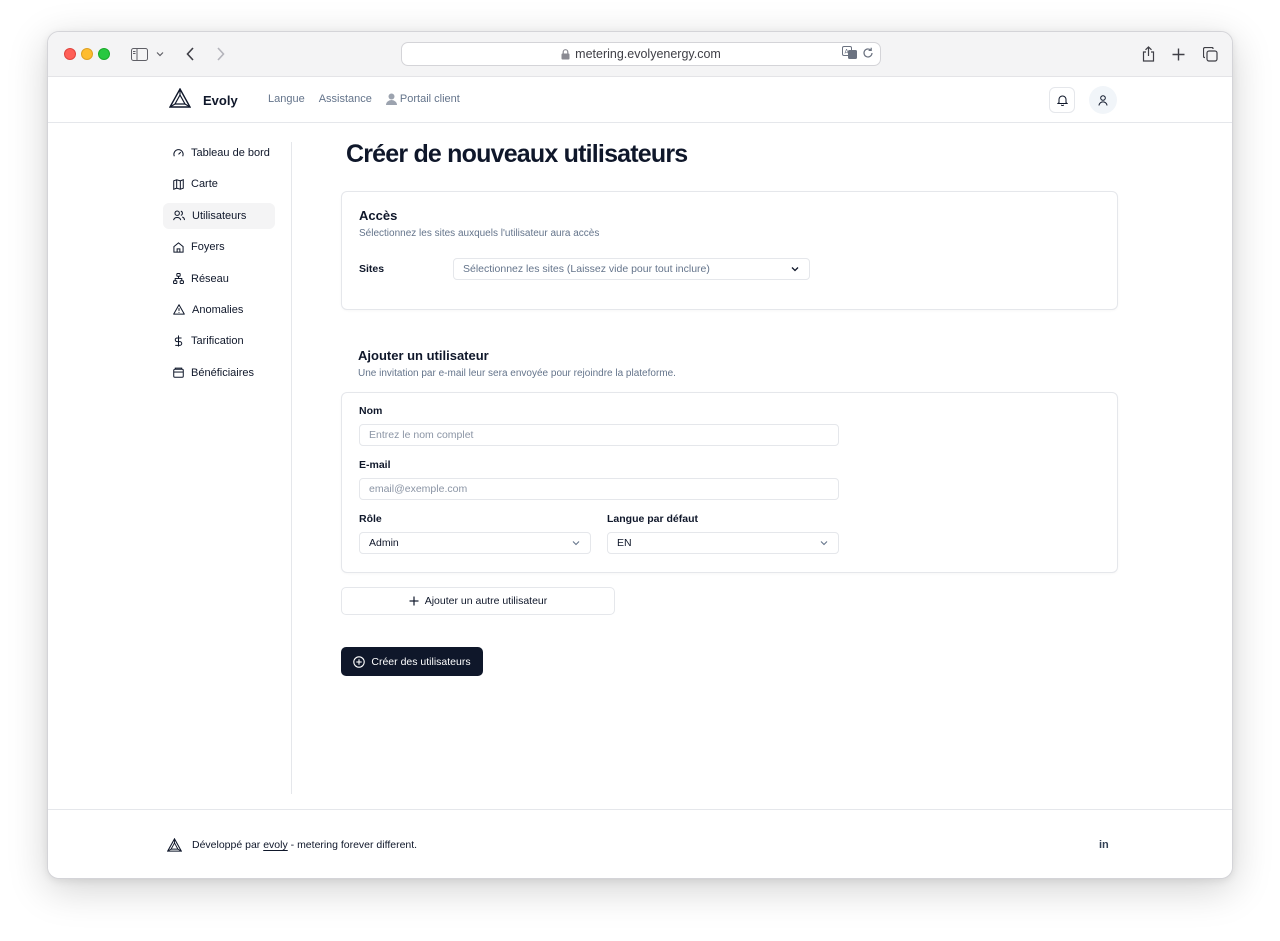 The height and width of the screenshot is (941, 1280). Describe the element at coordinates (219, 184) in the screenshot. I see `sidebar-item-map: Carte` at that location.